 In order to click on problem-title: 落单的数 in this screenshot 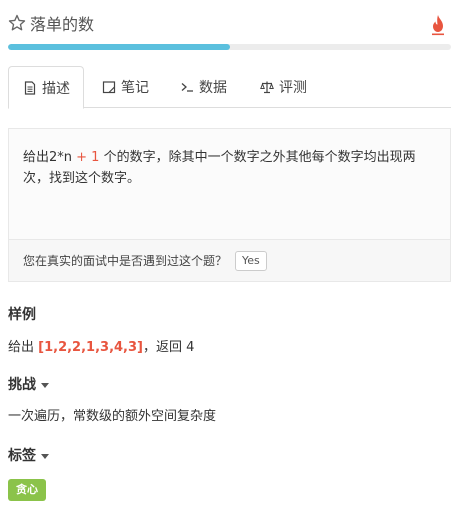, I will do `click(62, 24)`.